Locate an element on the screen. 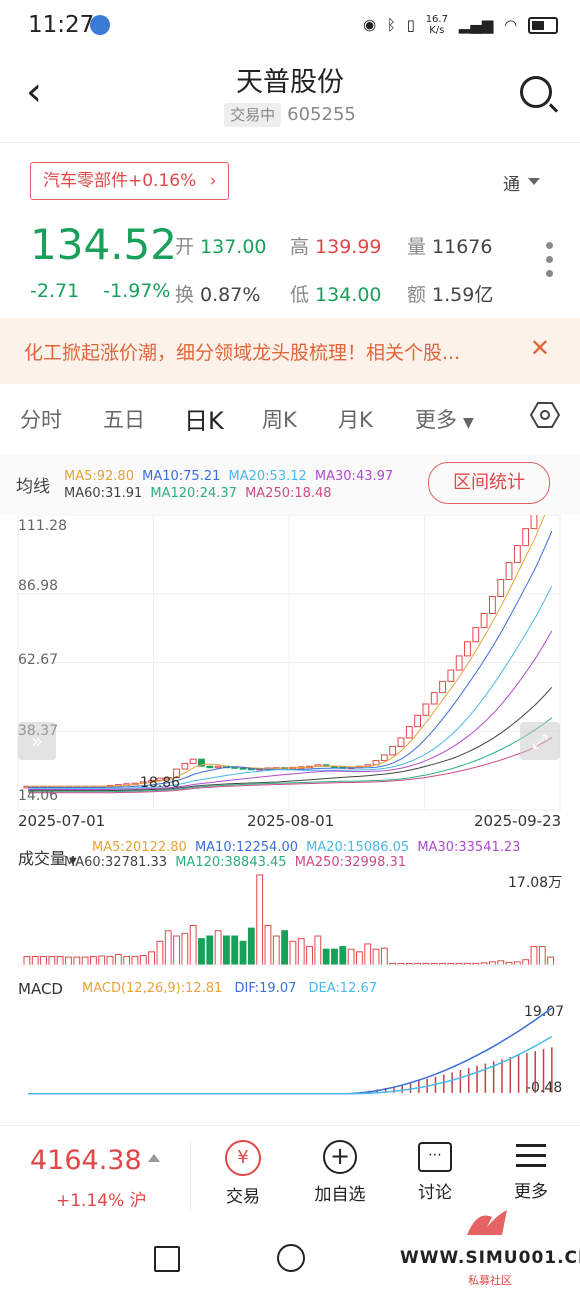 The image size is (580, 1289). volume-chart is located at coordinates (290, 920).